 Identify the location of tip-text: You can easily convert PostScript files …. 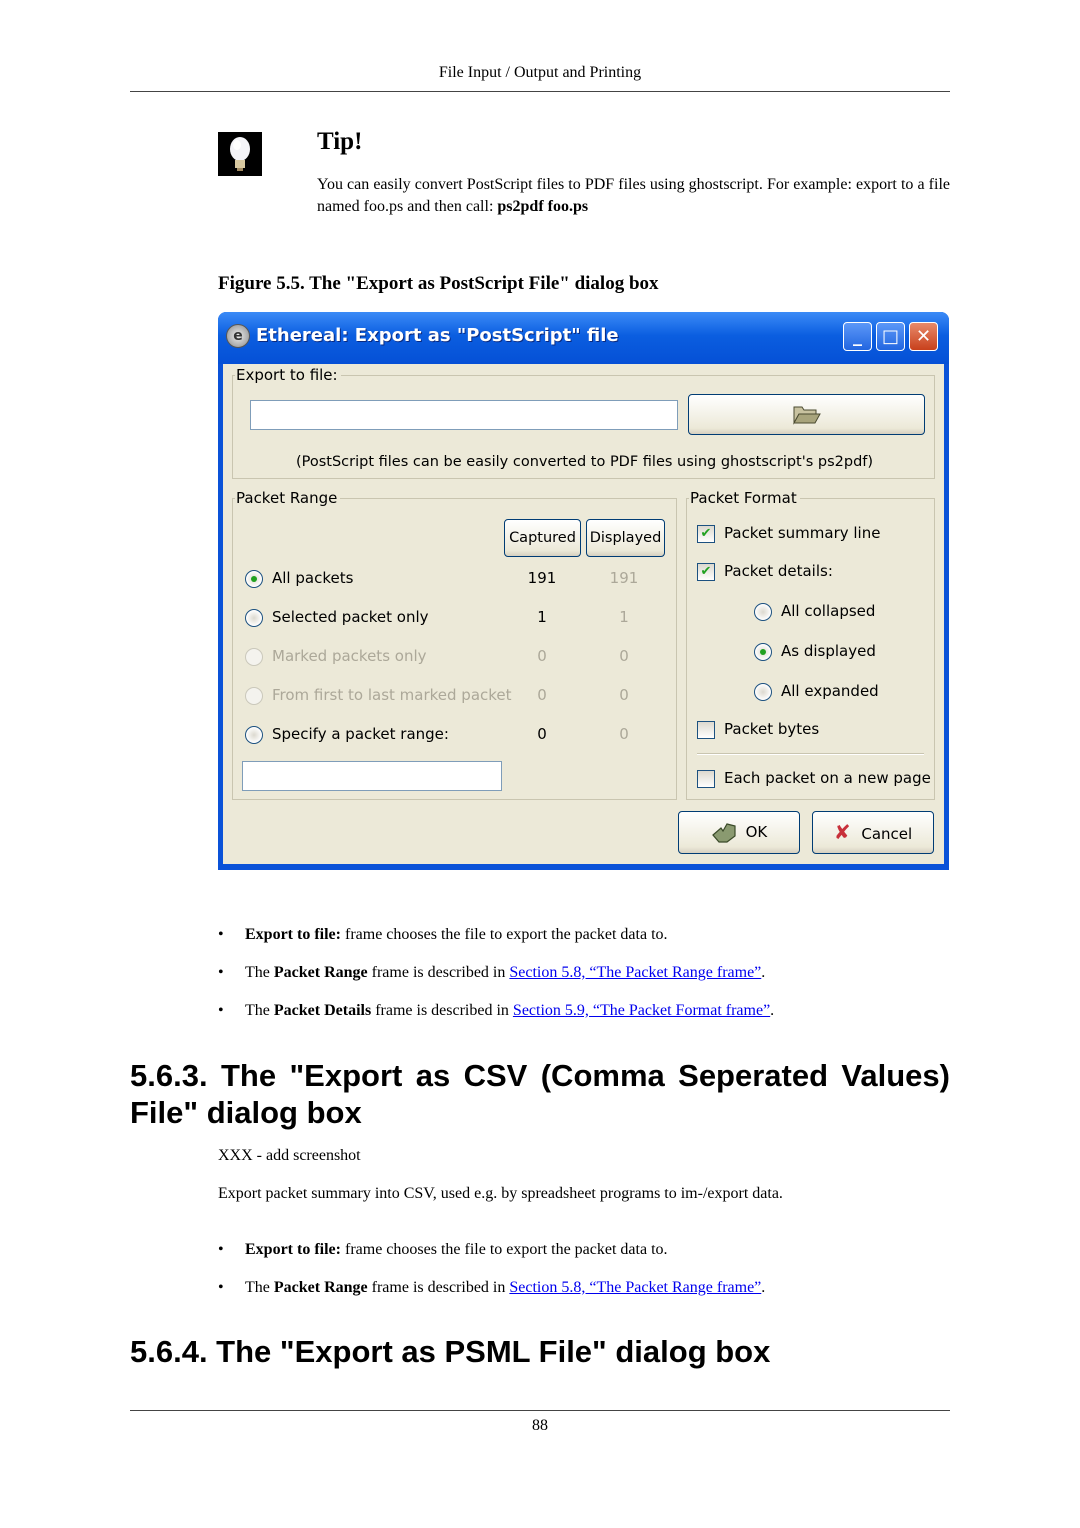
(633, 196).